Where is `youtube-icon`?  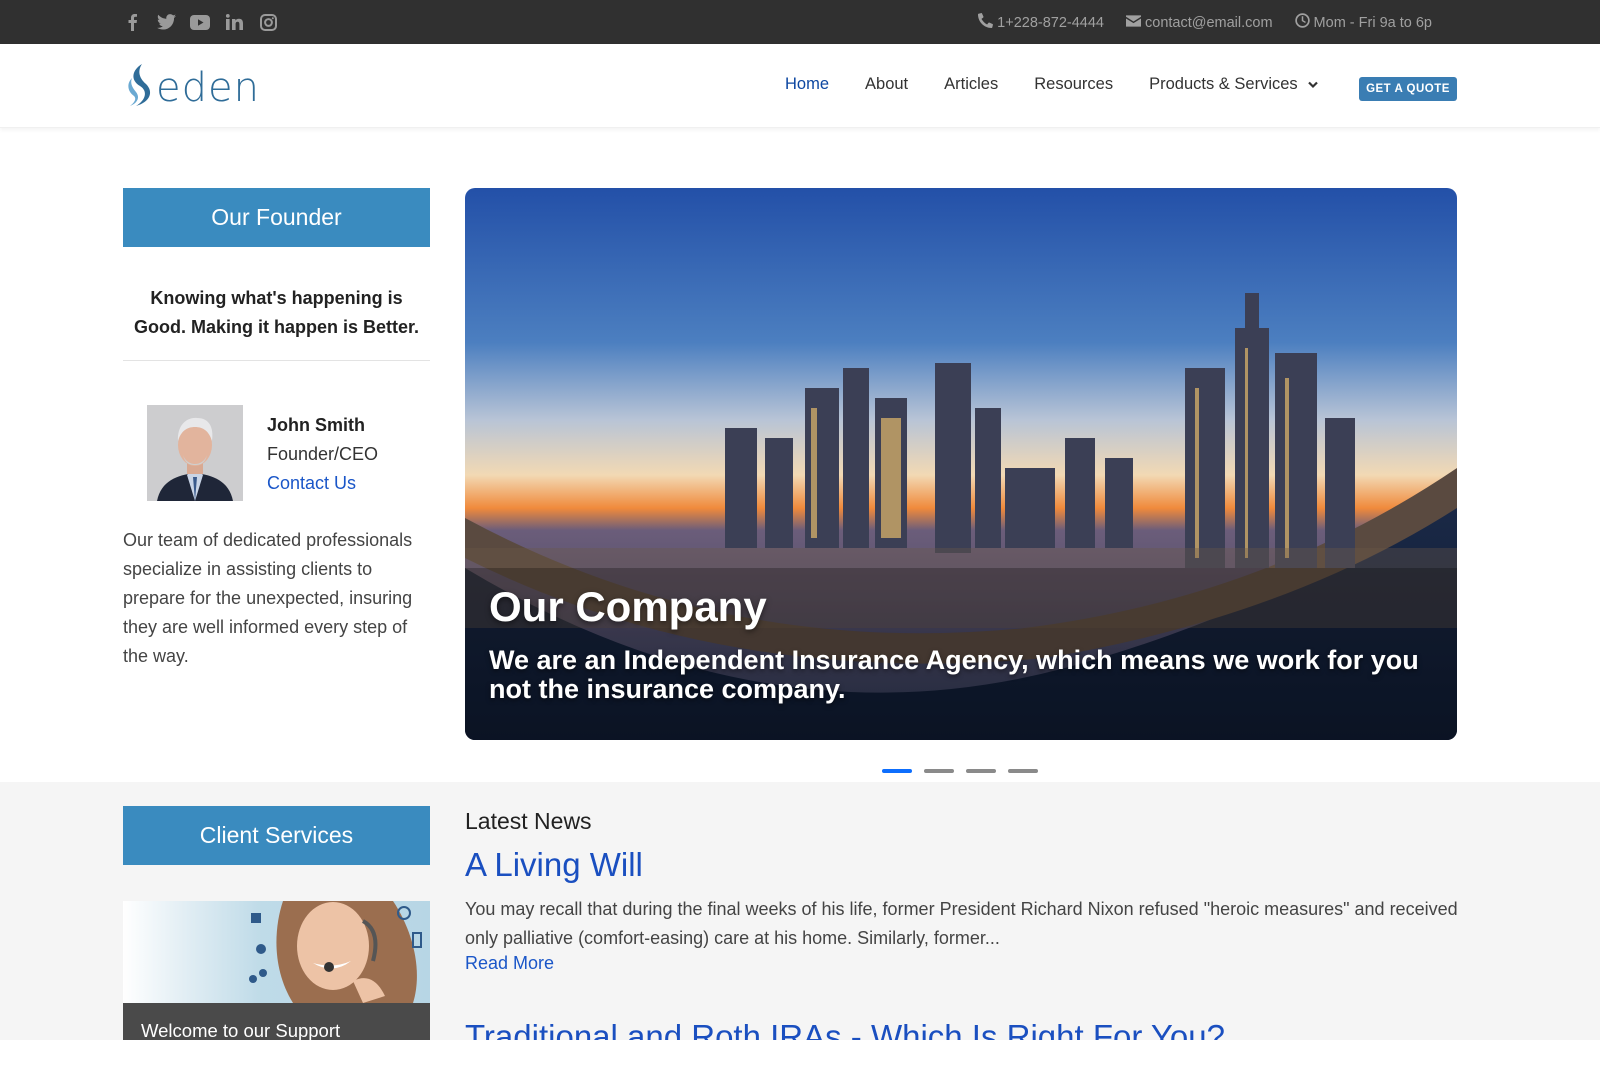
youtube-icon is located at coordinates (200, 22).